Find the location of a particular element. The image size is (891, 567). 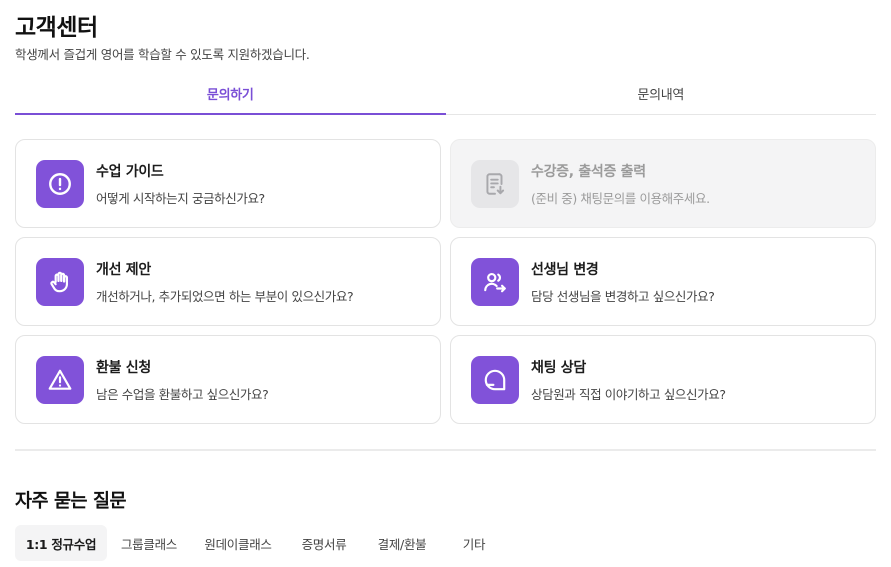

faq-title: 자주 묻는 질문 is located at coordinates (71, 501).